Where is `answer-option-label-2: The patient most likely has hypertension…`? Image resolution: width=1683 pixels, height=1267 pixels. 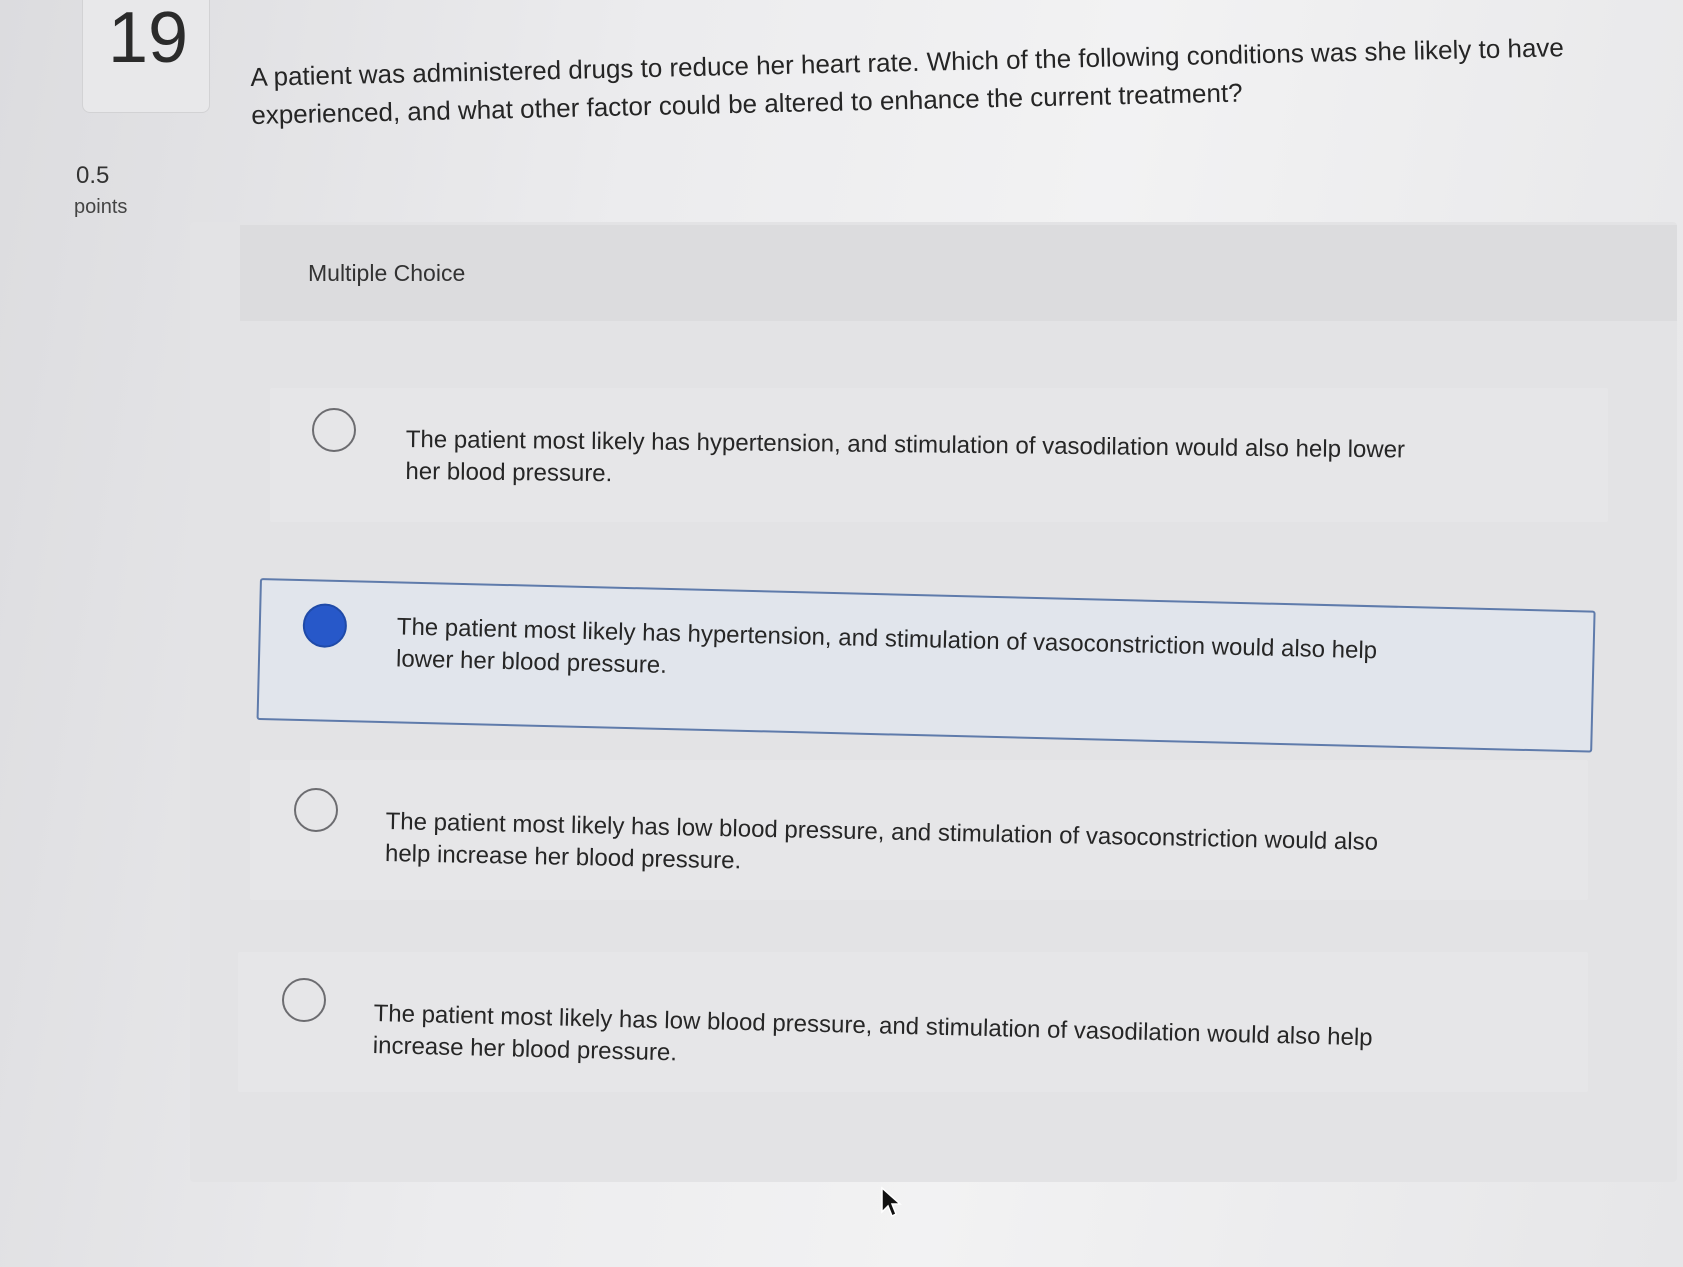 answer-option-label-2: The patient most likely has hypertension… is located at coordinates (886, 646).